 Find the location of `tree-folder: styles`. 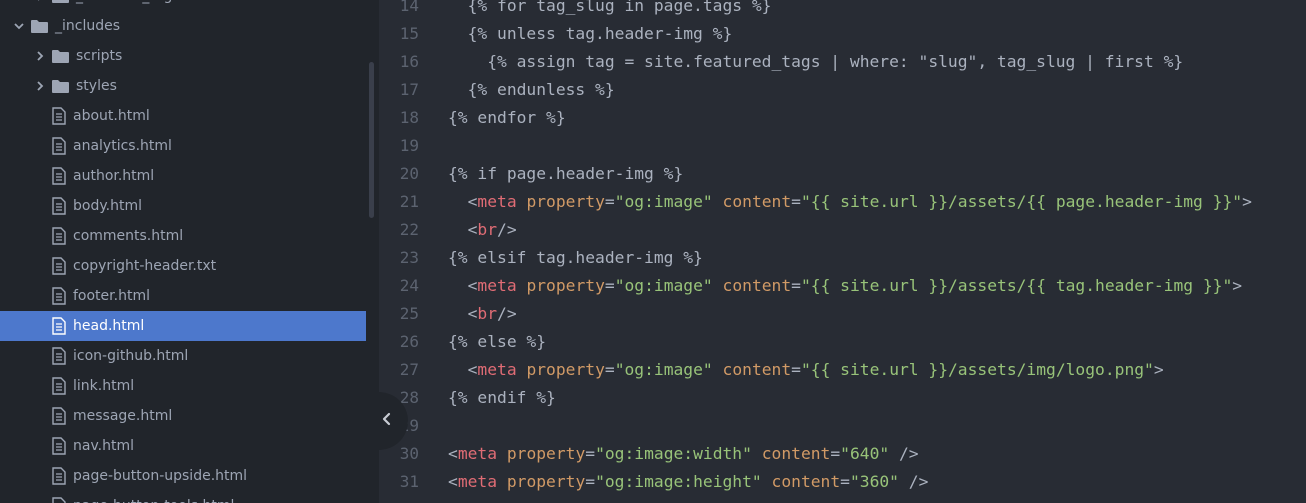

tree-folder: styles is located at coordinates (183, 86).